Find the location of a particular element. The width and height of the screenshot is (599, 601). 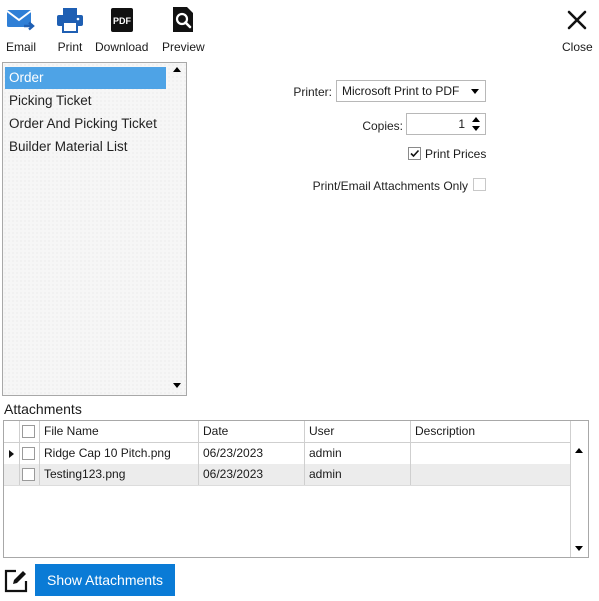

print-prices-label: Print Prices is located at coordinates (456, 154).